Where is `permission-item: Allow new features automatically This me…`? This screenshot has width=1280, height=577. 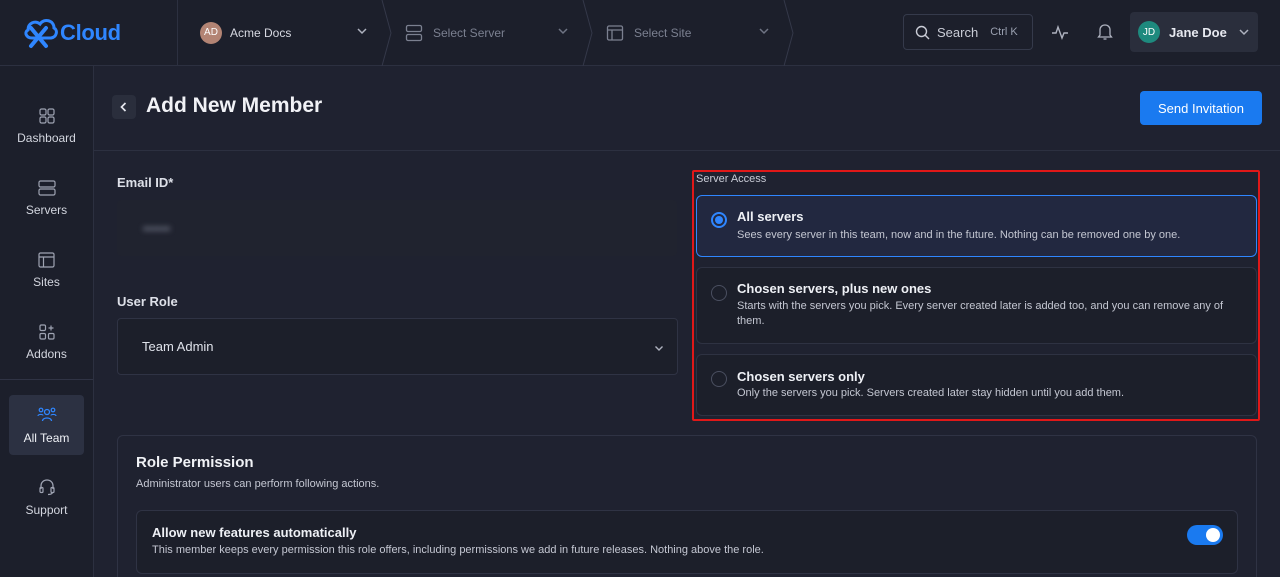 permission-item: Allow new features automatically This me… is located at coordinates (687, 542).